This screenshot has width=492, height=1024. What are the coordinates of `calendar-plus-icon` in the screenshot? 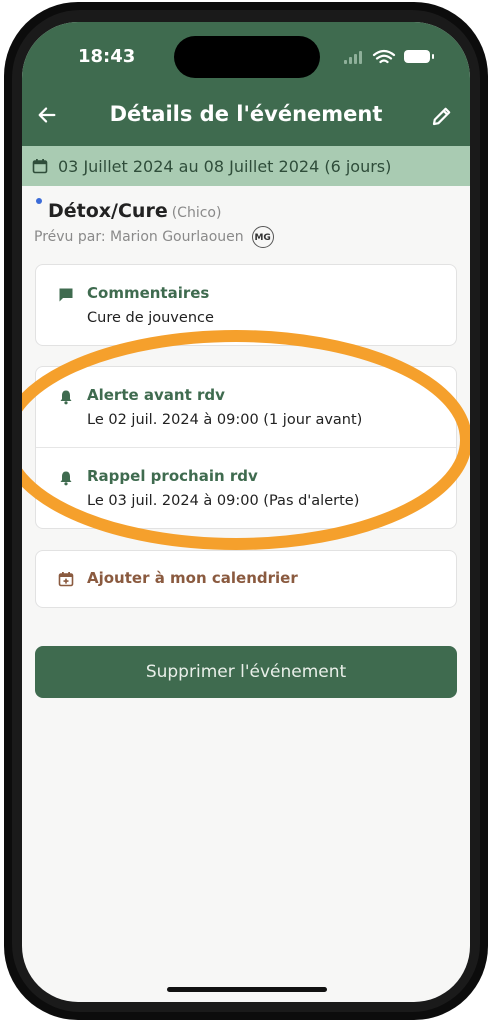 It's located at (66, 579).